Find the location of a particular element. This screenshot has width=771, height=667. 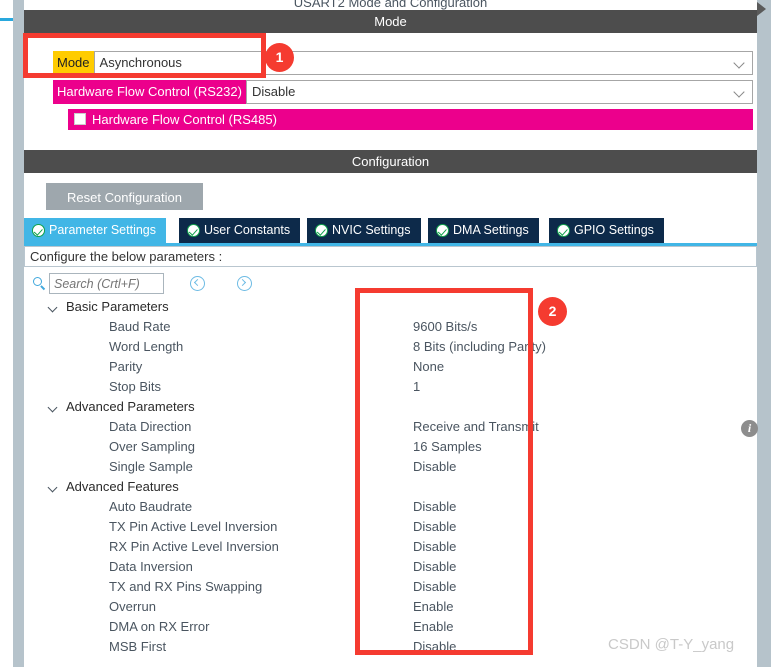

tree-group-label: Advanced Features is located at coordinates (122, 486).